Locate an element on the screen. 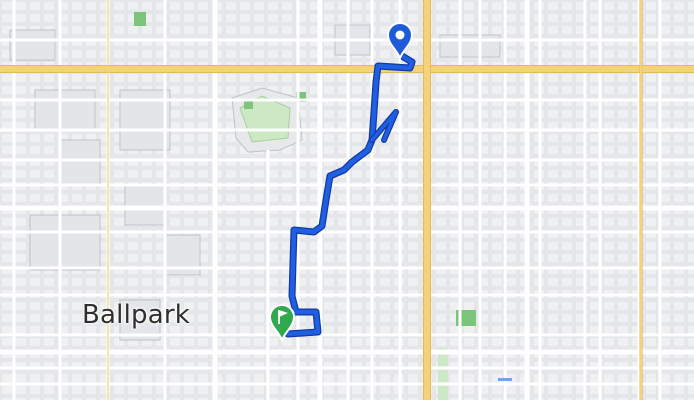  water-feature is located at coordinates (505, 379).